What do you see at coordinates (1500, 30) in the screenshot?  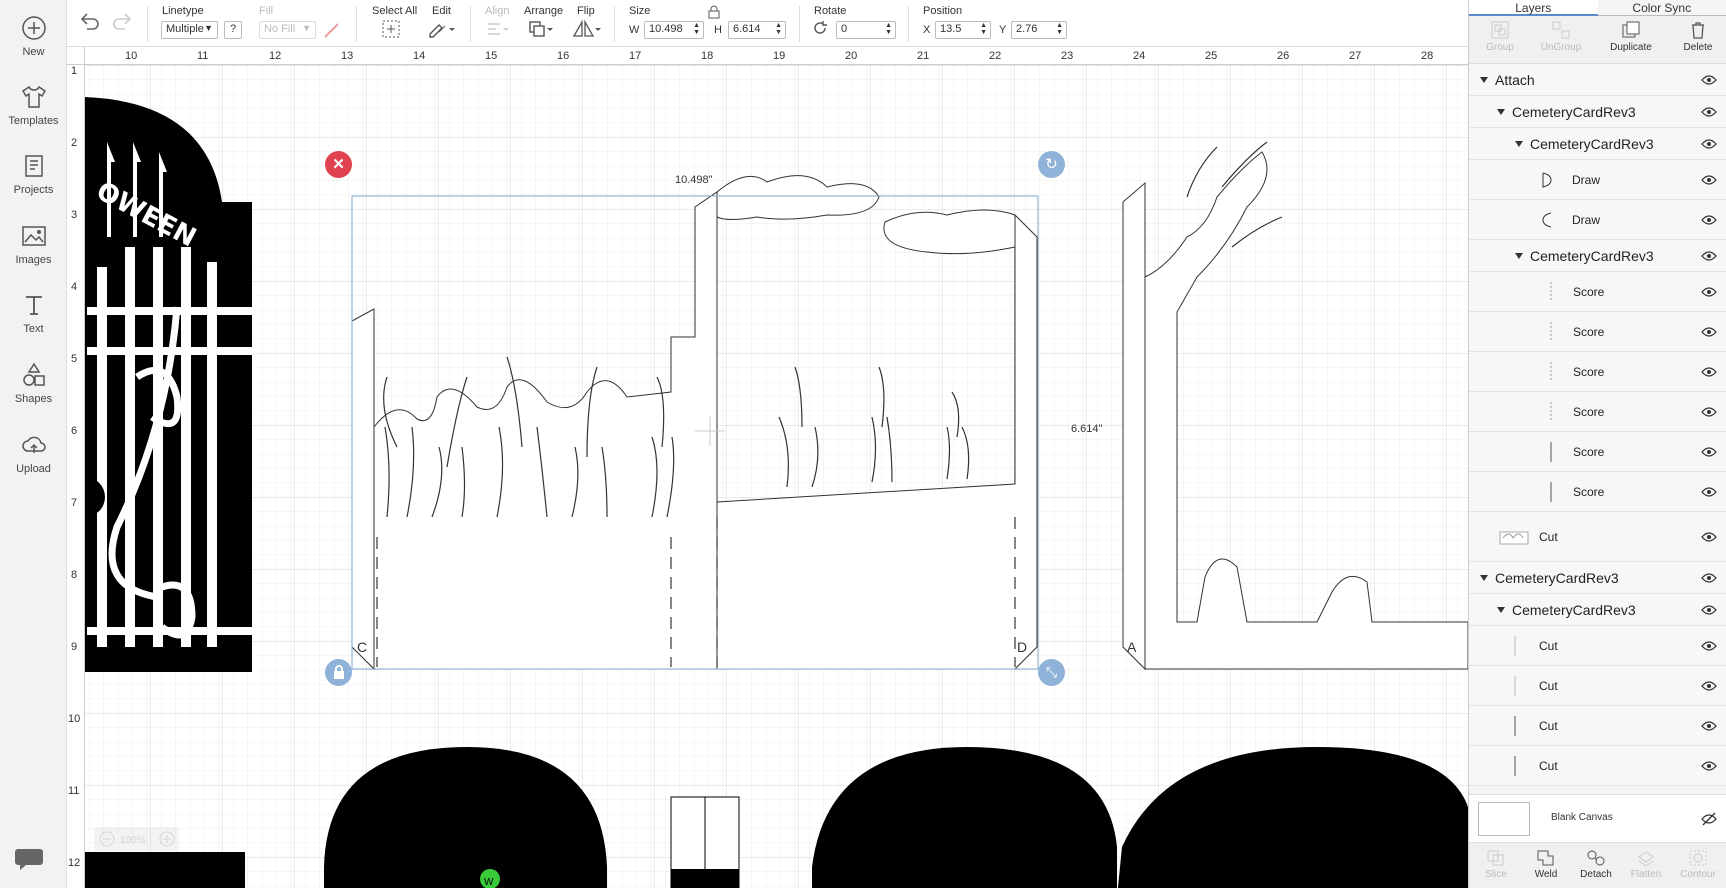 I see `group-icon` at bounding box center [1500, 30].